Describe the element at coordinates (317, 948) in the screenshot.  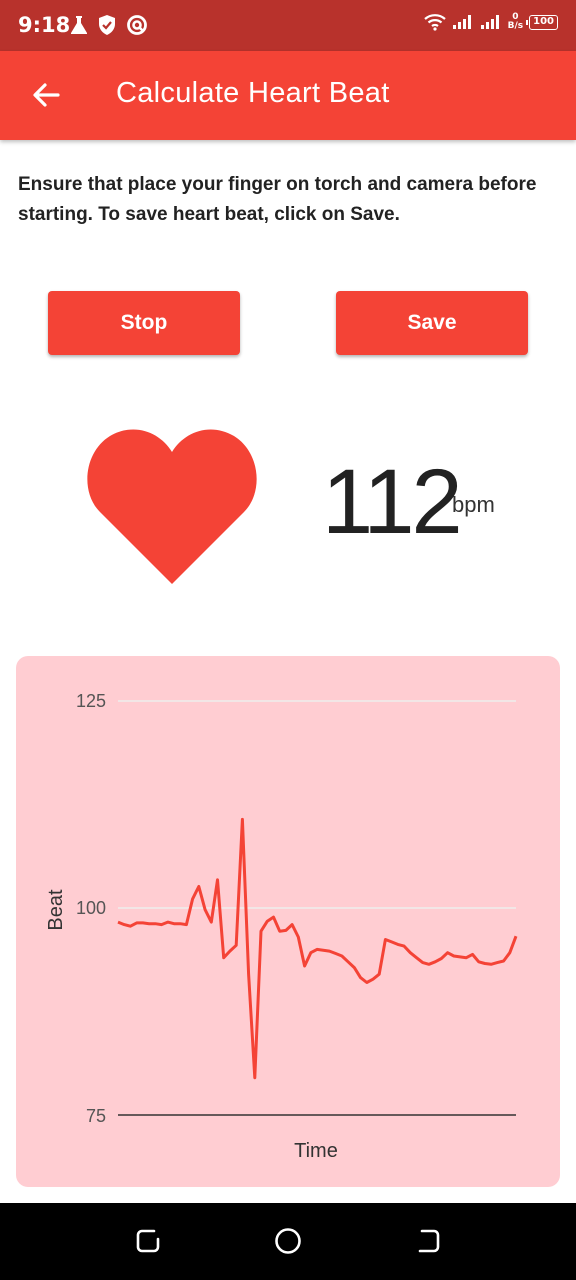
I see `beat-series-line` at that location.